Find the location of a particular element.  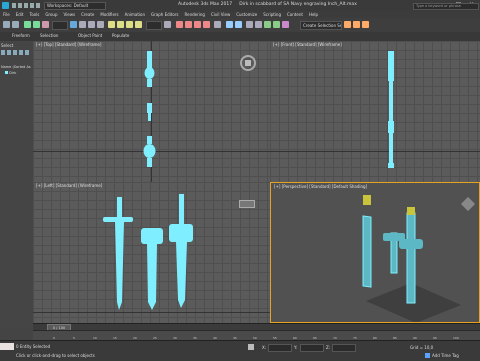

select-by-name-icon is located at coordinates (82, 24).